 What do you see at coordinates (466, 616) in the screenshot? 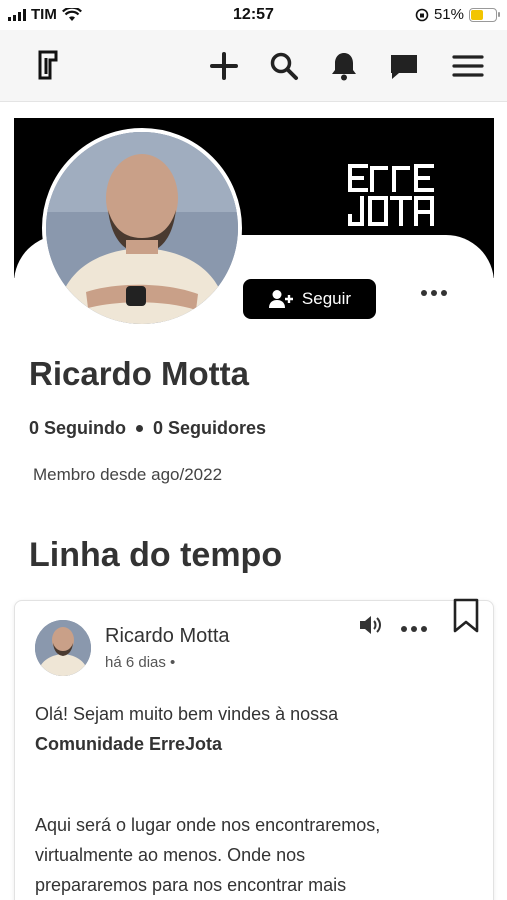
I see `bookmark-icon` at bounding box center [466, 616].